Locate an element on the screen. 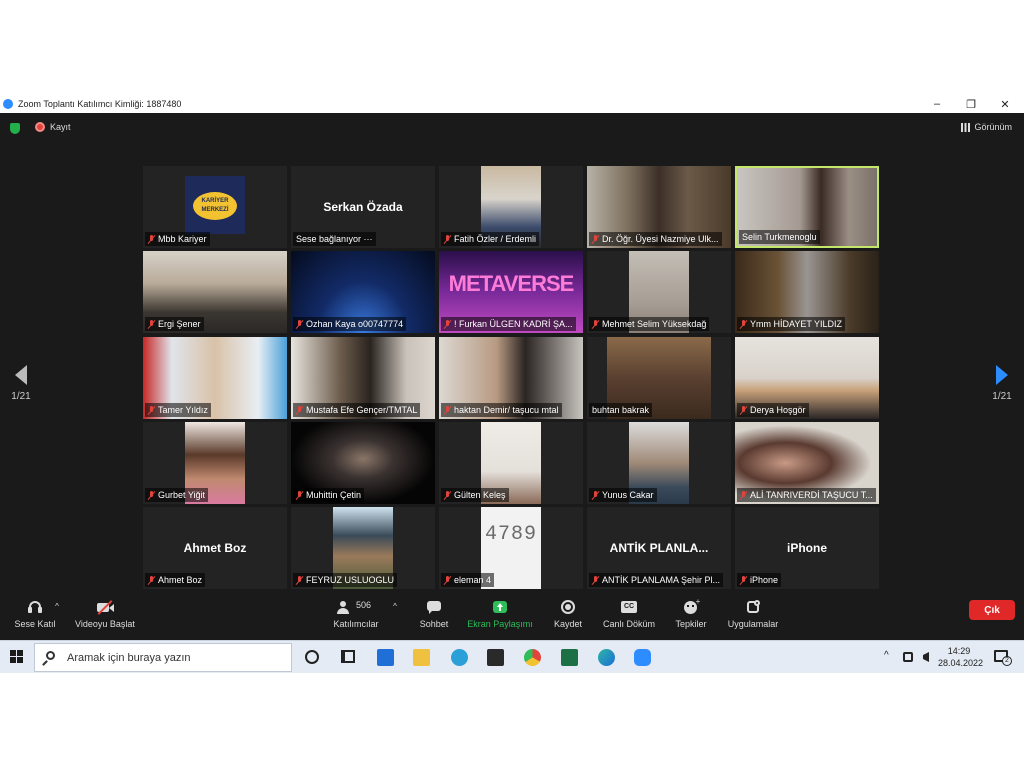 This screenshot has height=768, width=1024. participant-label: FEYRUZ USLUOGLU is located at coordinates (345, 580).